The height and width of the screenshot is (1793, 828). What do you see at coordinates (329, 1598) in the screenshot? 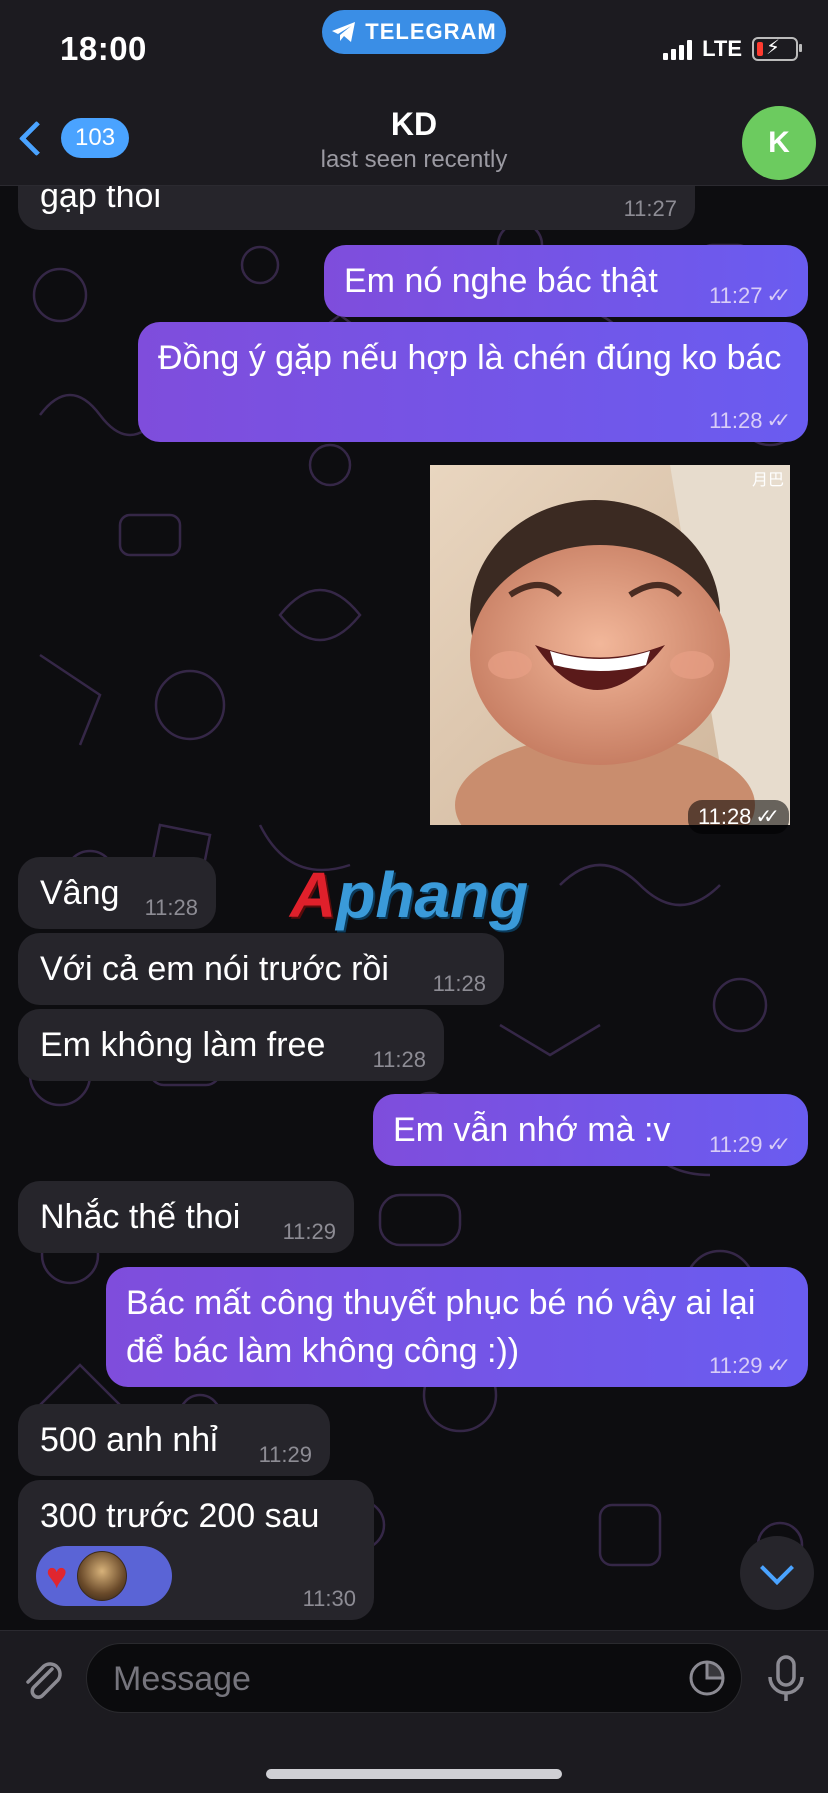
I see `message-time: 11:30` at bounding box center [329, 1598].